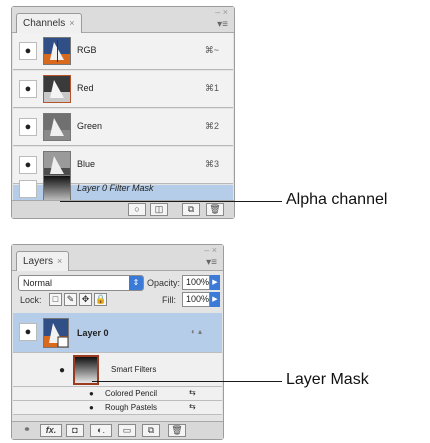 Image resolution: width=430 pixels, height=443 pixels. What do you see at coordinates (90, 126) in the screenshot?
I see `channel-name: Green` at bounding box center [90, 126].